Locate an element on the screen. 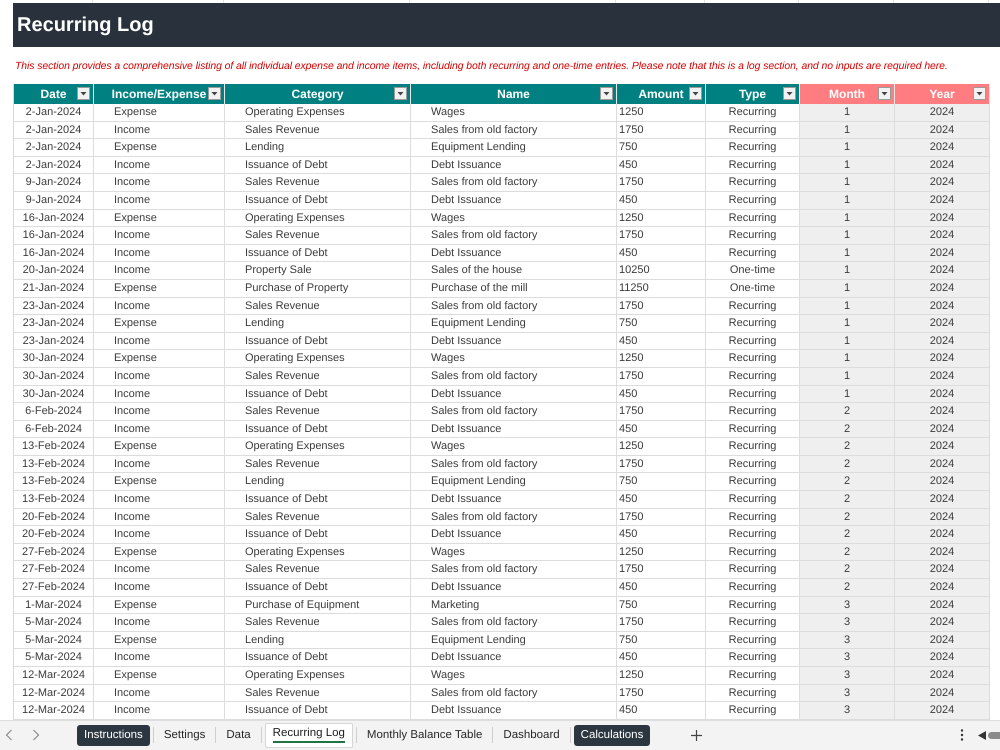 The height and width of the screenshot is (750, 1000). header-label: Name is located at coordinates (513, 94).